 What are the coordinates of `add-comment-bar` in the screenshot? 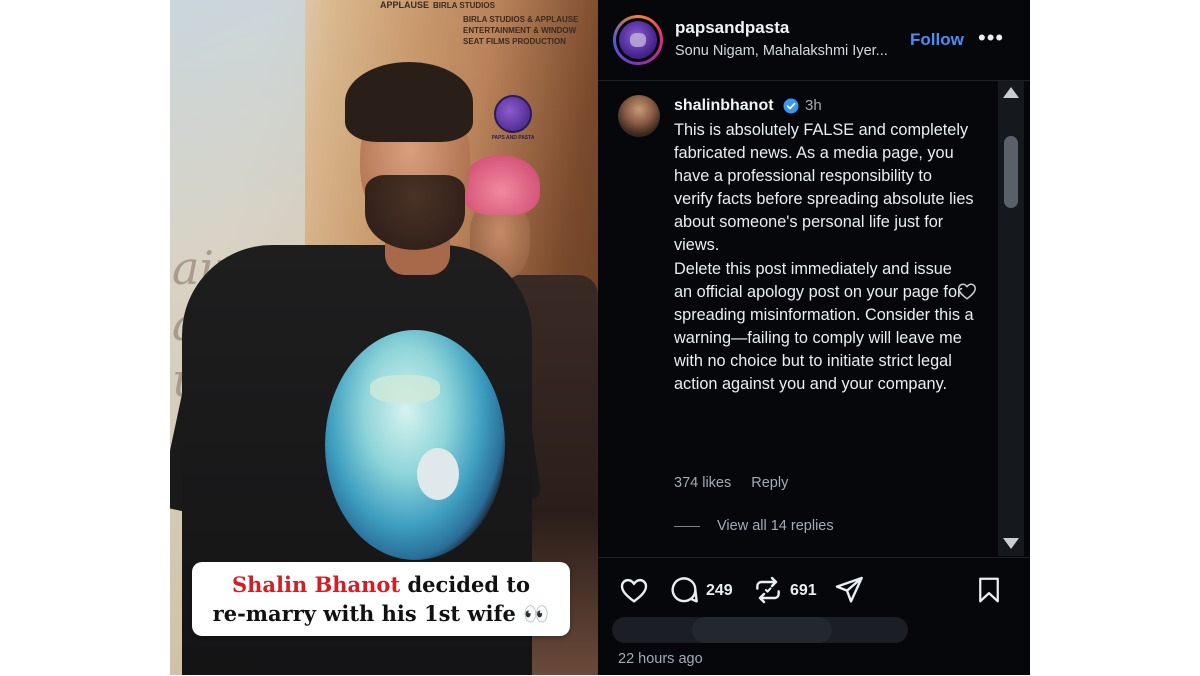 It's located at (760, 630).